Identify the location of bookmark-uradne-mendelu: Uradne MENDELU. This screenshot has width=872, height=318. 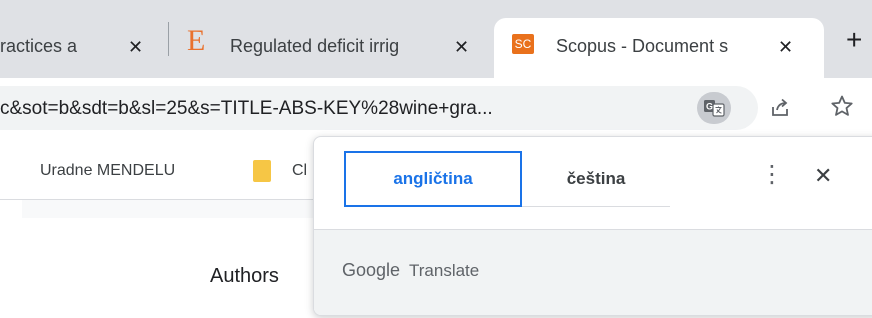
(107, 171).